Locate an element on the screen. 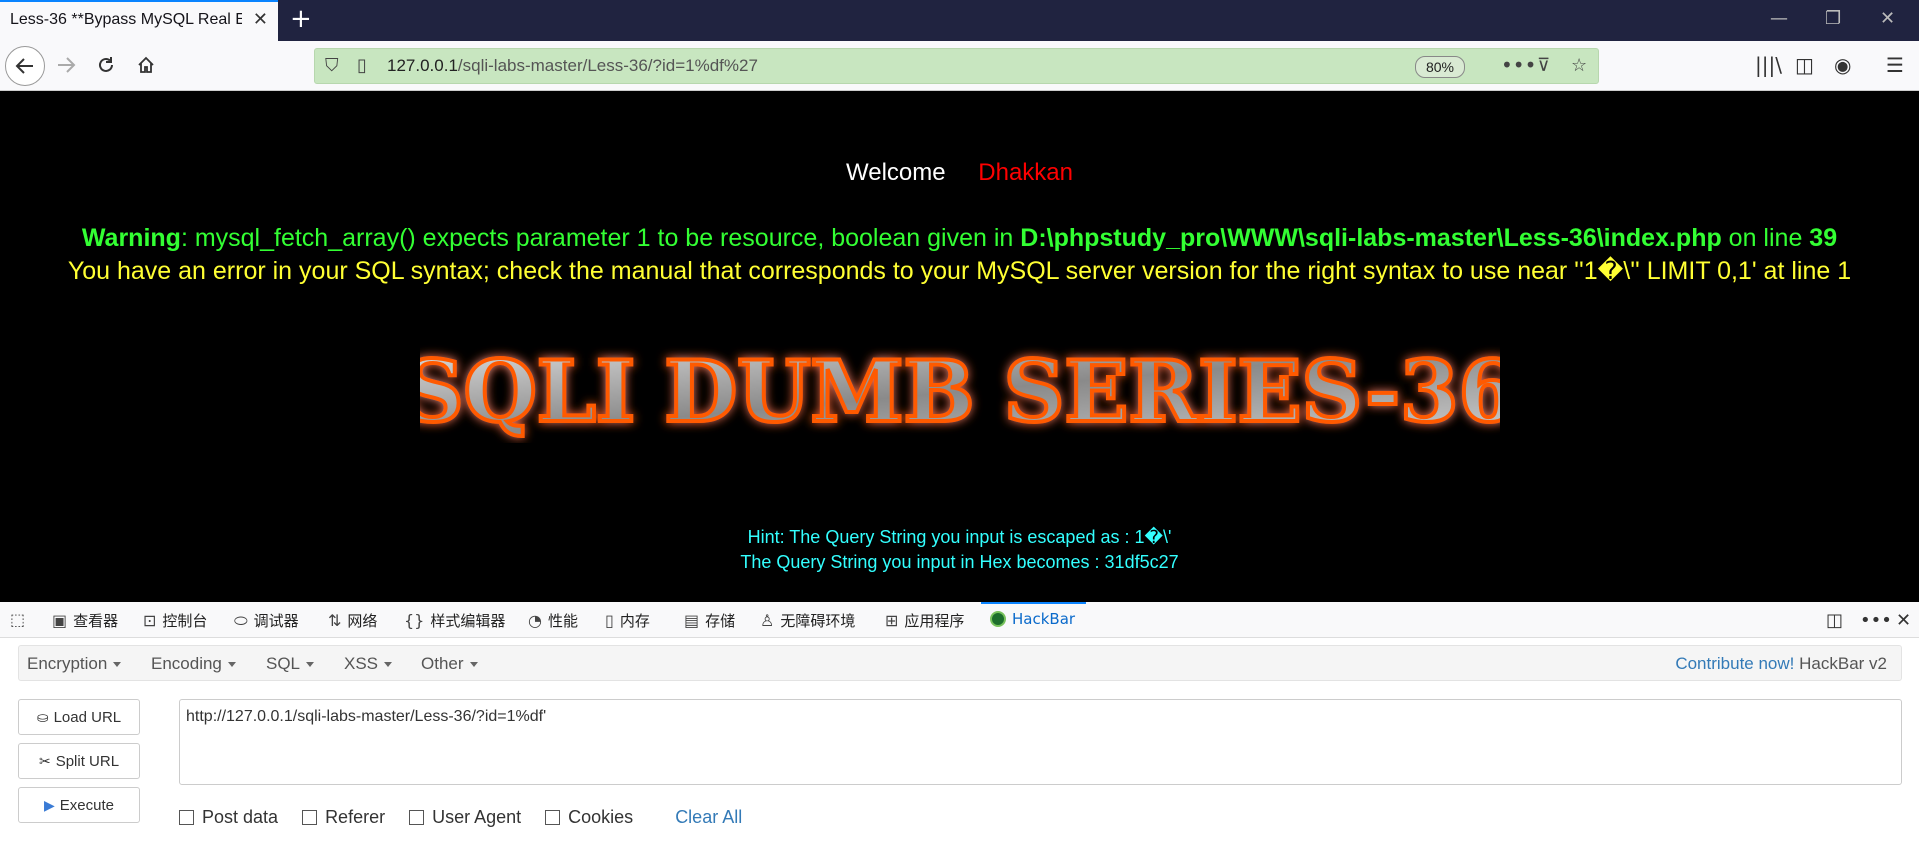 The image size is (1919, 844). devtools-tab-accessibility: ♙ 无障碍环境 is located at coordinates (807, 620).